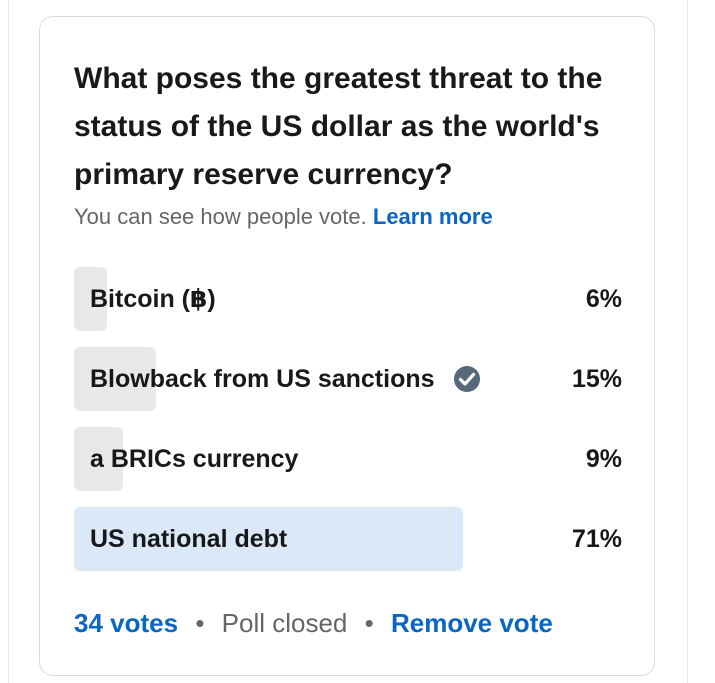 Image resolution: width=715 pixels, height=683 pixels. I want to click on poll-option-text: US national debt, so click(189, 539).